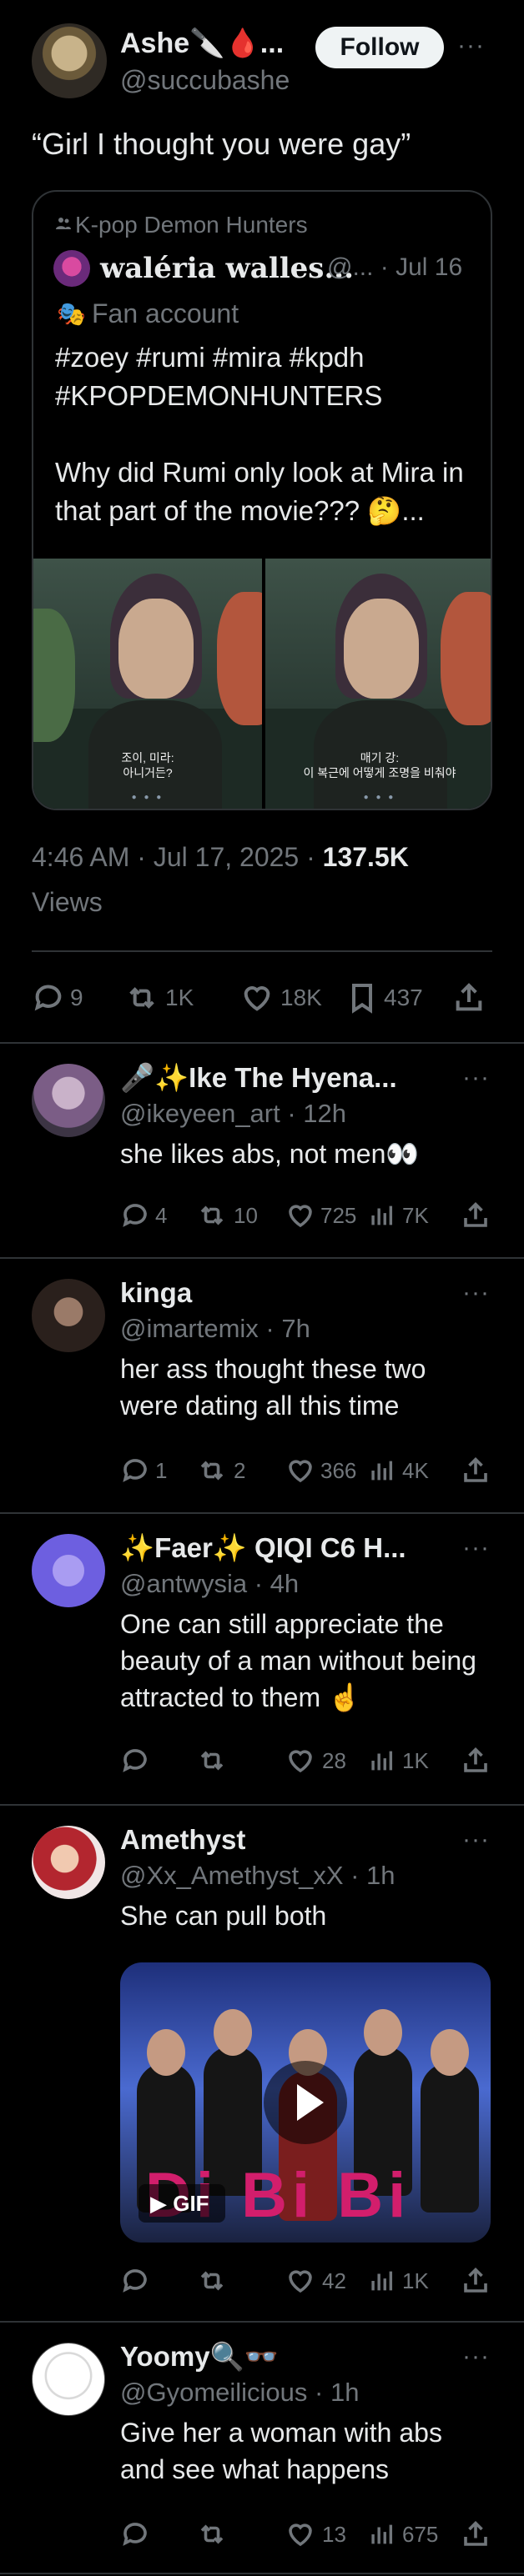 The image size is (524, 2576). What do you see at coordinates (210, 1584) in the screenshot?
I see `reply-author-handle: @antwysia · 4h` at bounding box center [210, 1584].